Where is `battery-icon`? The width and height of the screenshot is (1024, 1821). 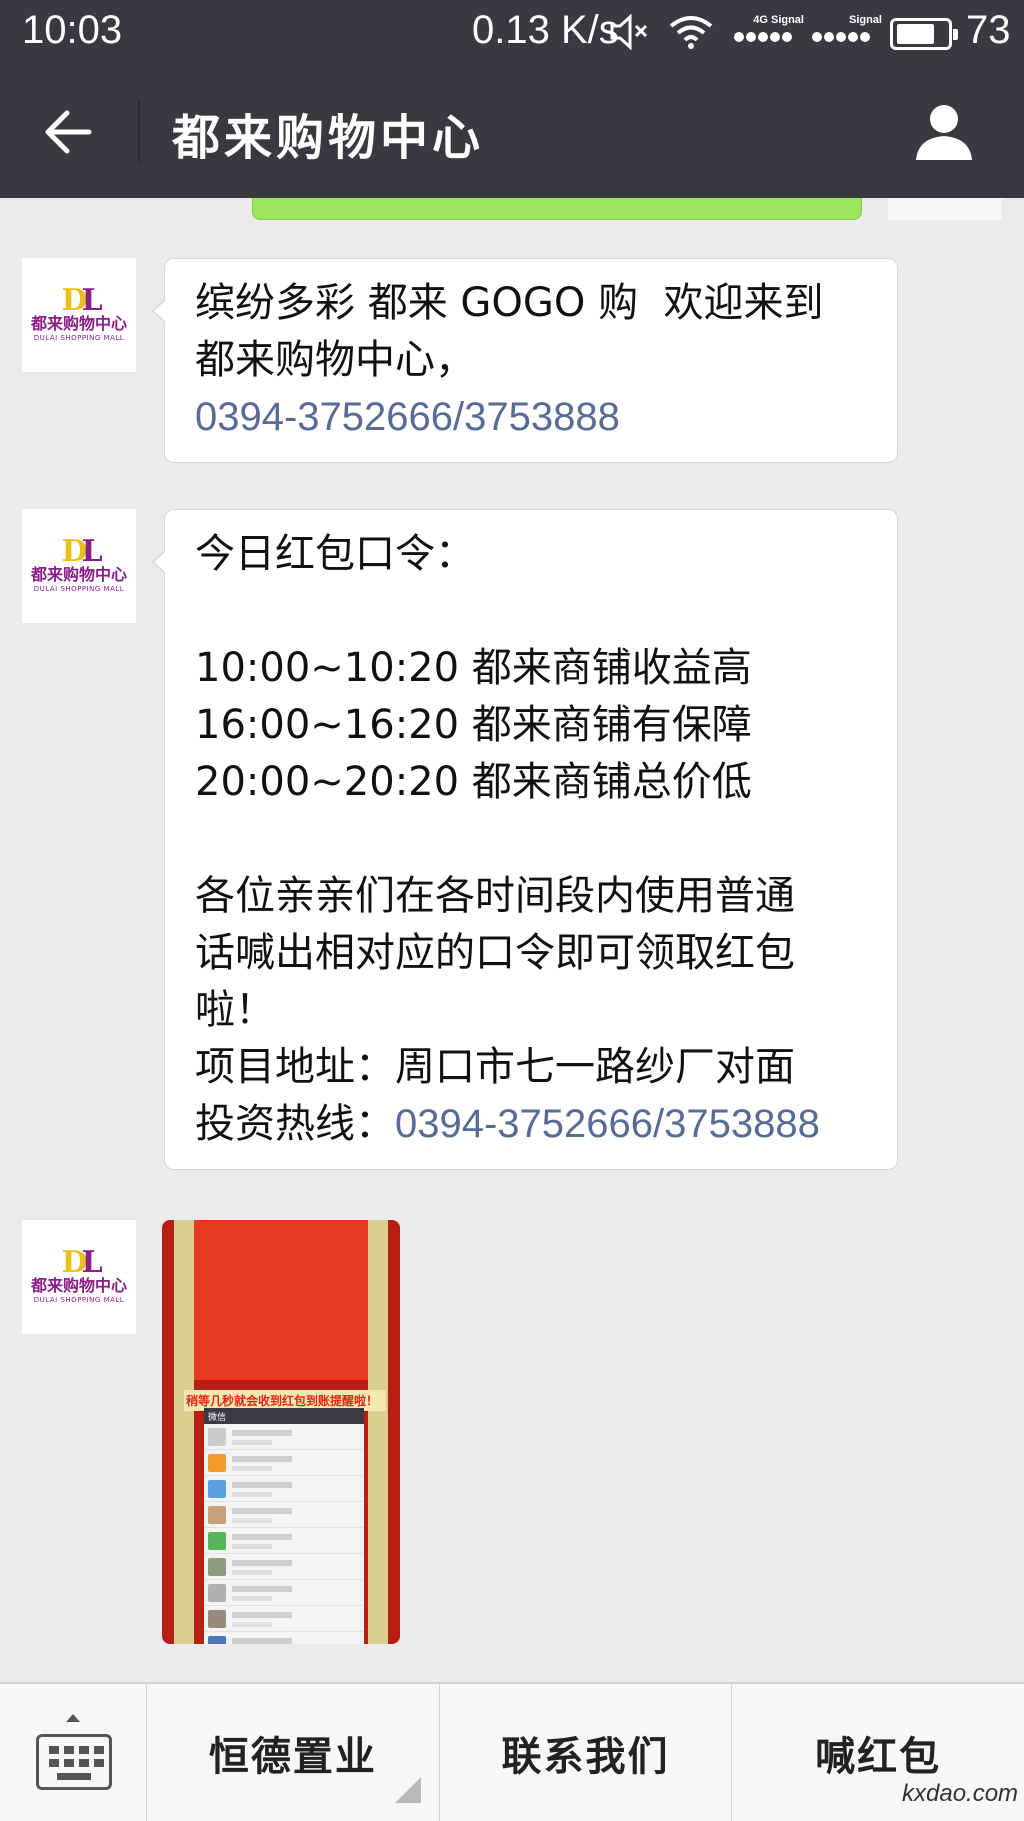 battery-icon is located at coordinates (924, 34).